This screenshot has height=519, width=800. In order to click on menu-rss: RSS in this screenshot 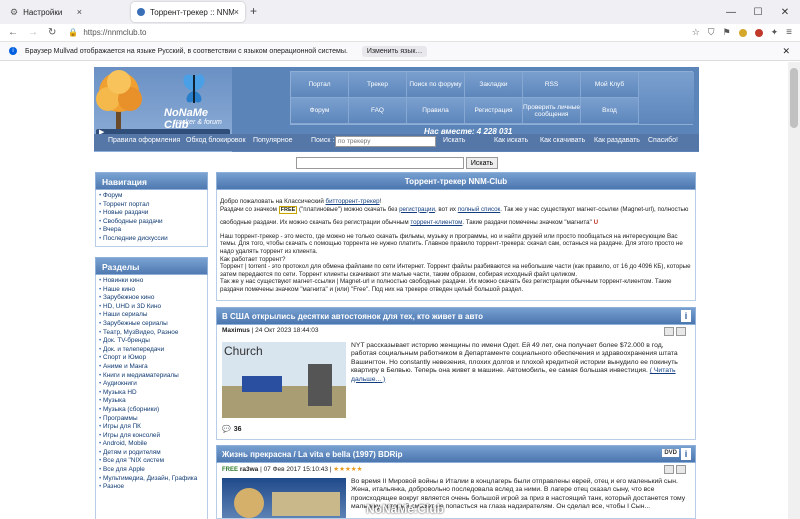, I will do `click(552, 85)`.